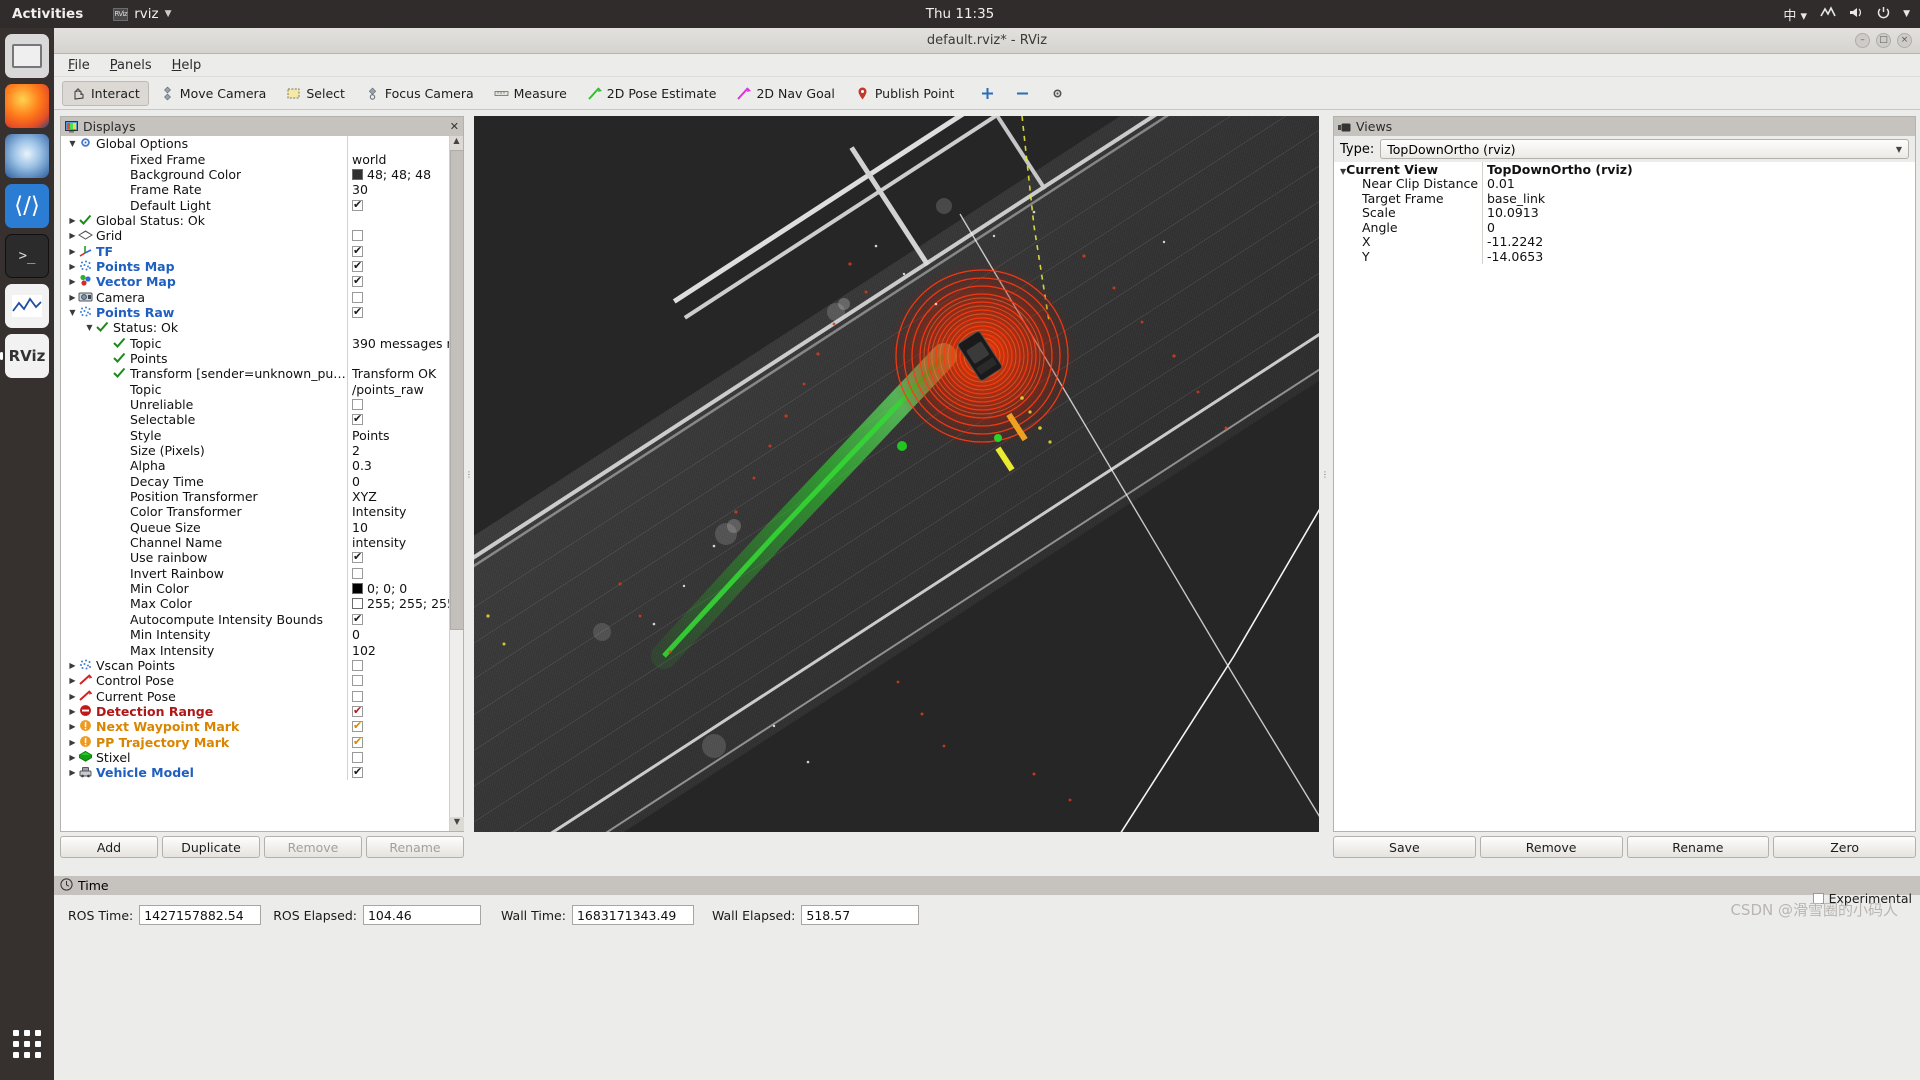  I want to click on display-tree-value: 10, so click(405, 527).